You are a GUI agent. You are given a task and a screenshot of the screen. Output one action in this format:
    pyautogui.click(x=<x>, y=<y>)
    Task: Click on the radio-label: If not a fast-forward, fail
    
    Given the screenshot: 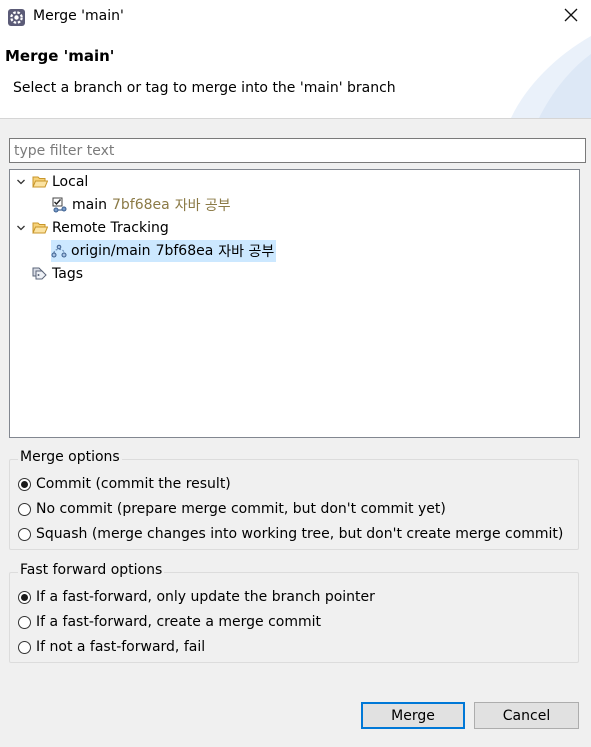 What is the action you would take?
    pyautogui.click(x=121, y=647)
    